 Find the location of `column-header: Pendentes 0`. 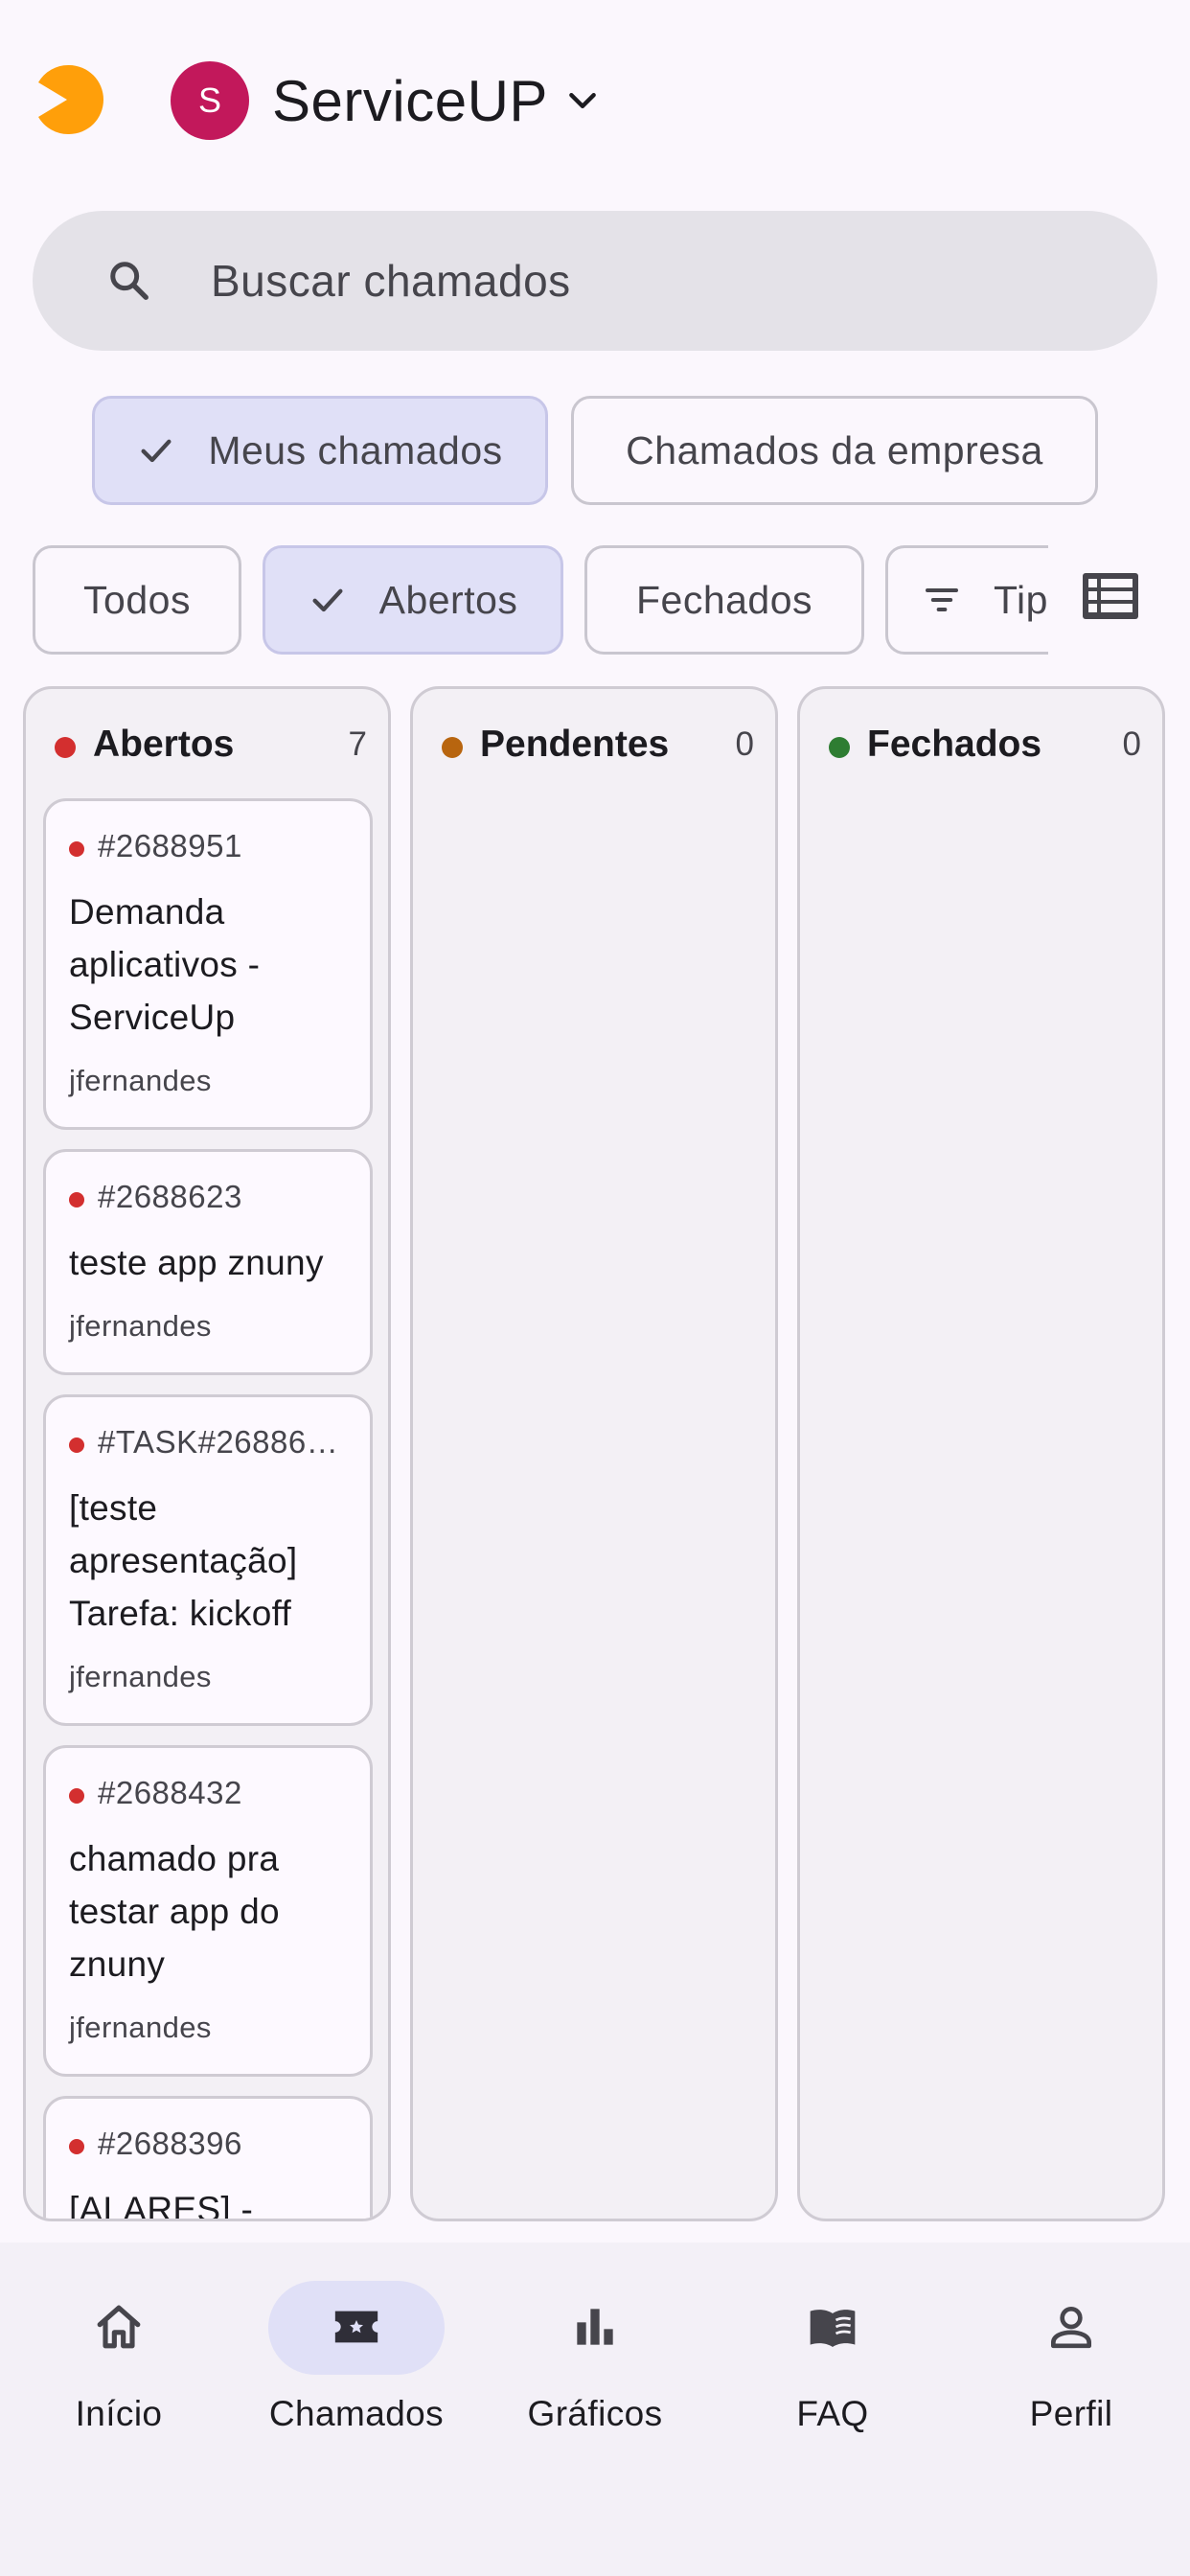

column-header: Pendentes 0 is located at coordinates (594, 746).